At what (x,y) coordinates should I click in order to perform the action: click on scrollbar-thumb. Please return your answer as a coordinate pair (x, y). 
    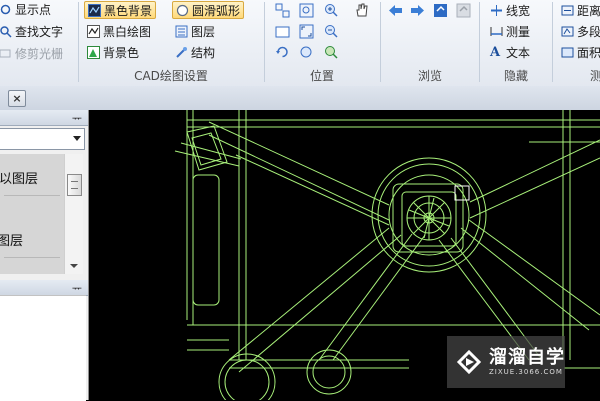
    Looking at the image, I should click on (74, 185).